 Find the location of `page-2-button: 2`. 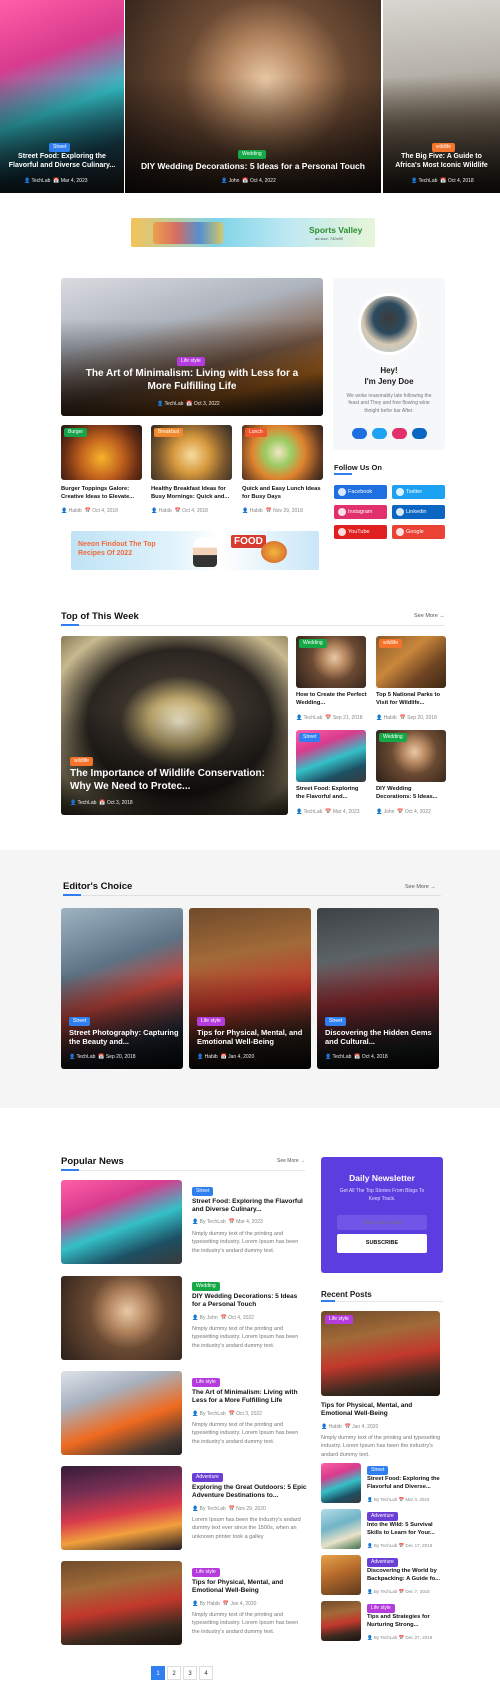

page-2-button: 2 is located at coordinates (174, 1673).